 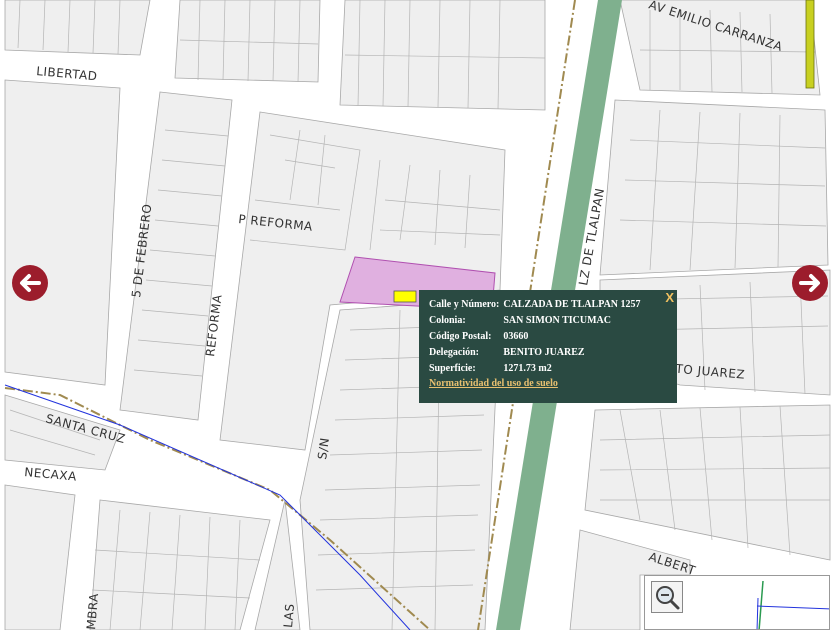 I want to click on info-row: Calle y Número: CALZADA DE TLALPAN 1257, so click(x=537, y=306).